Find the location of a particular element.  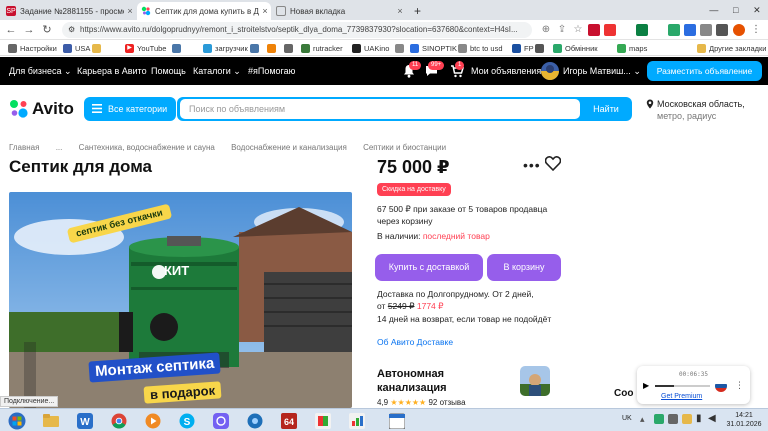

bookmark-item: загрузчик is located at coordinates (225, 48).